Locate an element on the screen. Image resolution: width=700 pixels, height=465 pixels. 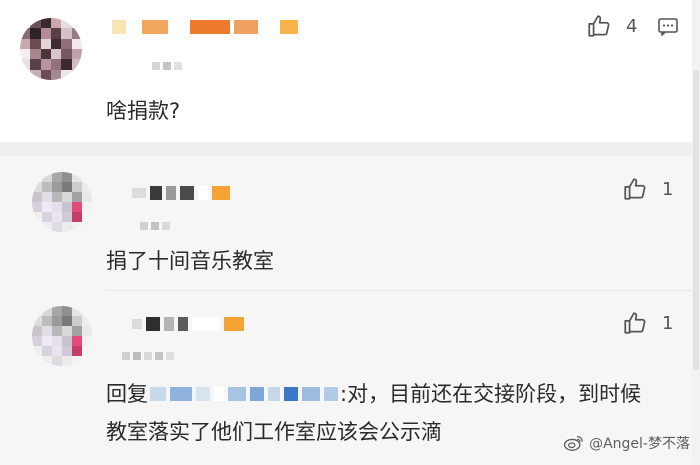
watermark-text: @Angel-梦不落 is located at coordinates (639, 444).